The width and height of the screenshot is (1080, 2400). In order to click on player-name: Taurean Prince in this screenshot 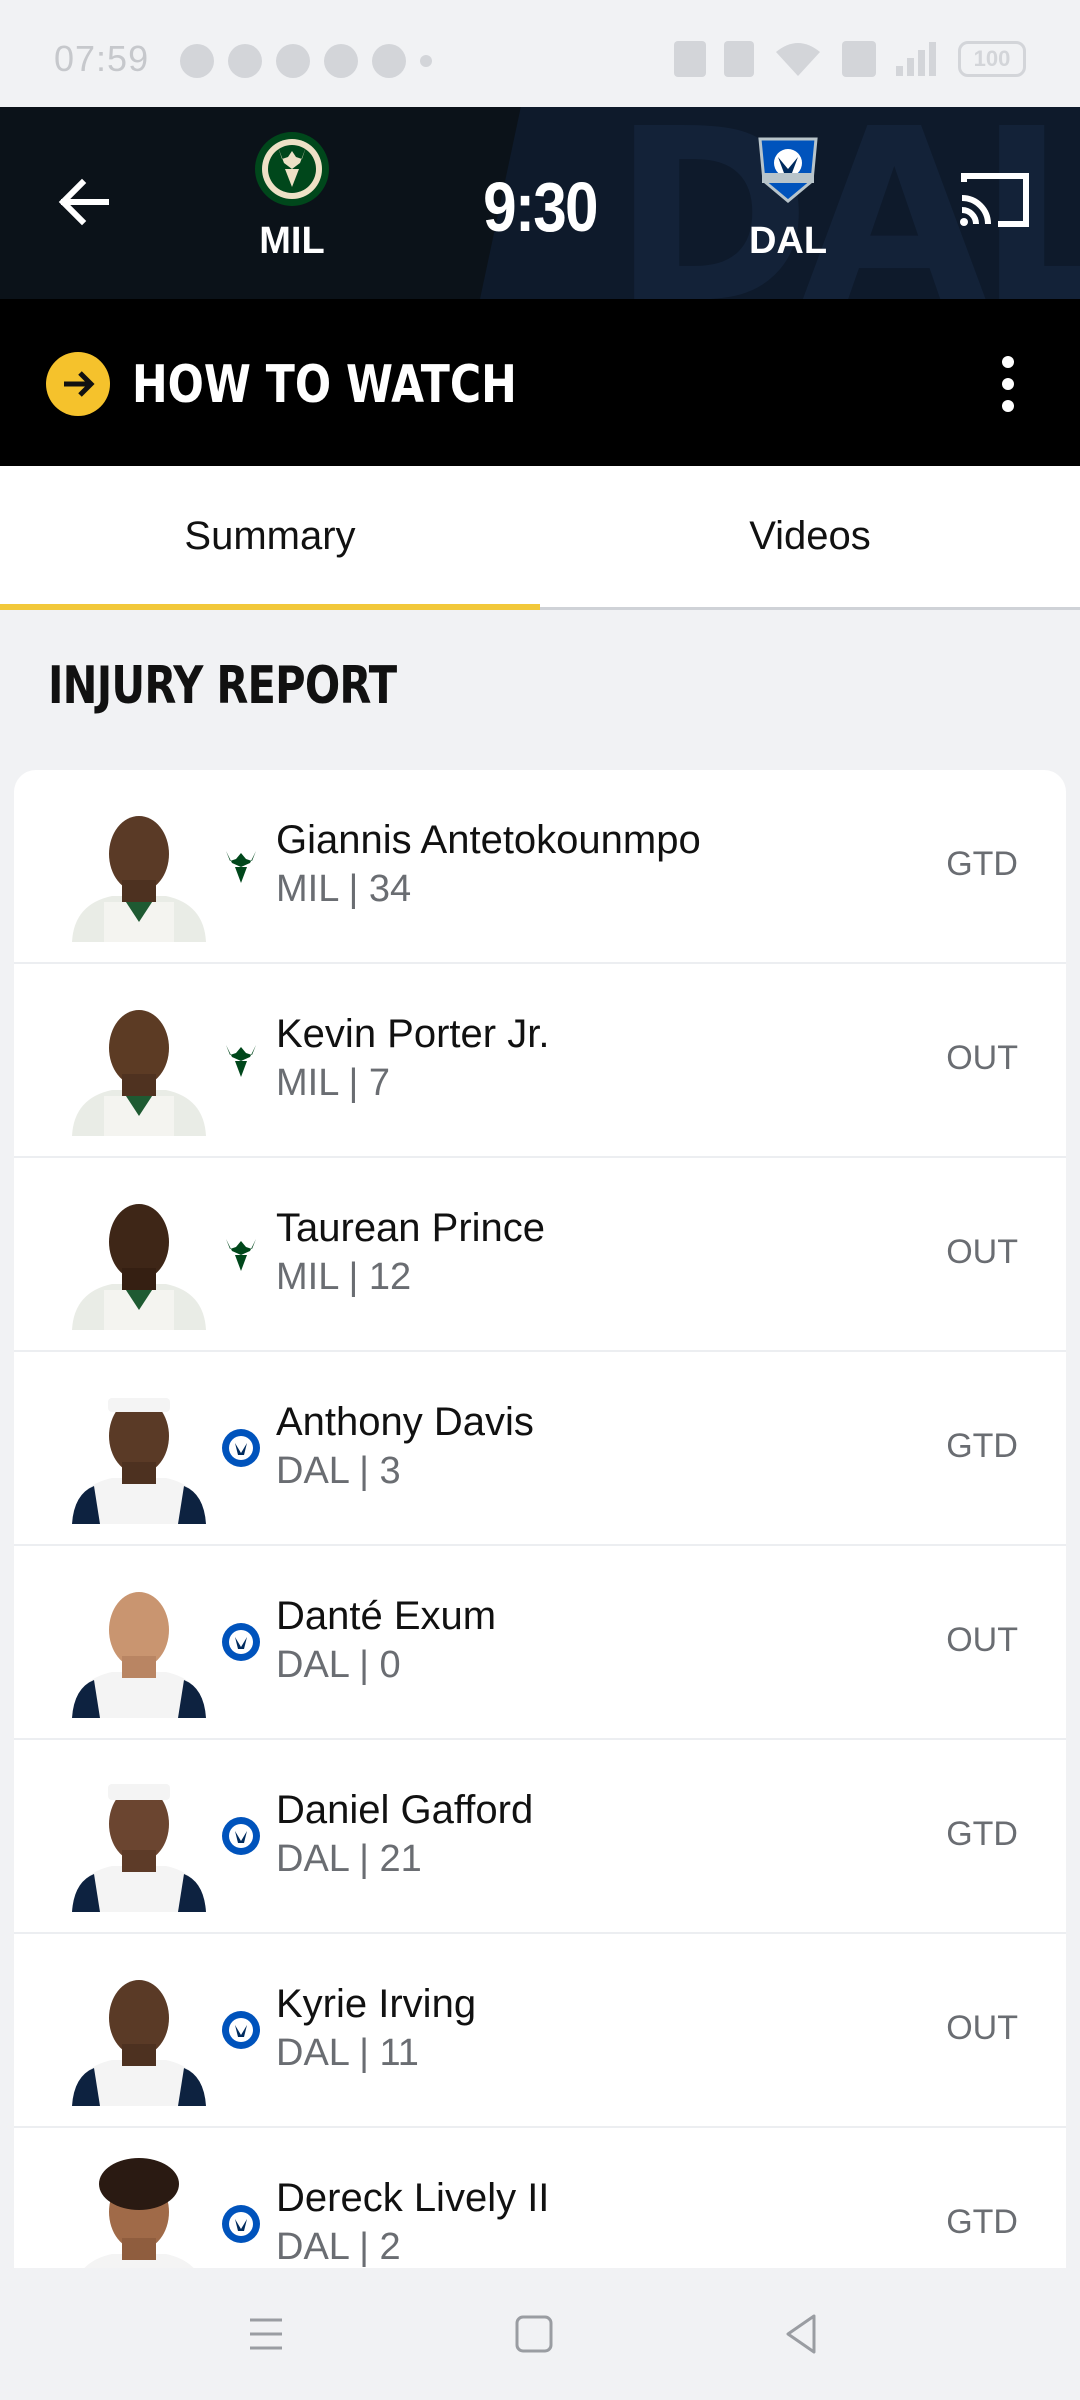, I will do `click(411, 1228)`.